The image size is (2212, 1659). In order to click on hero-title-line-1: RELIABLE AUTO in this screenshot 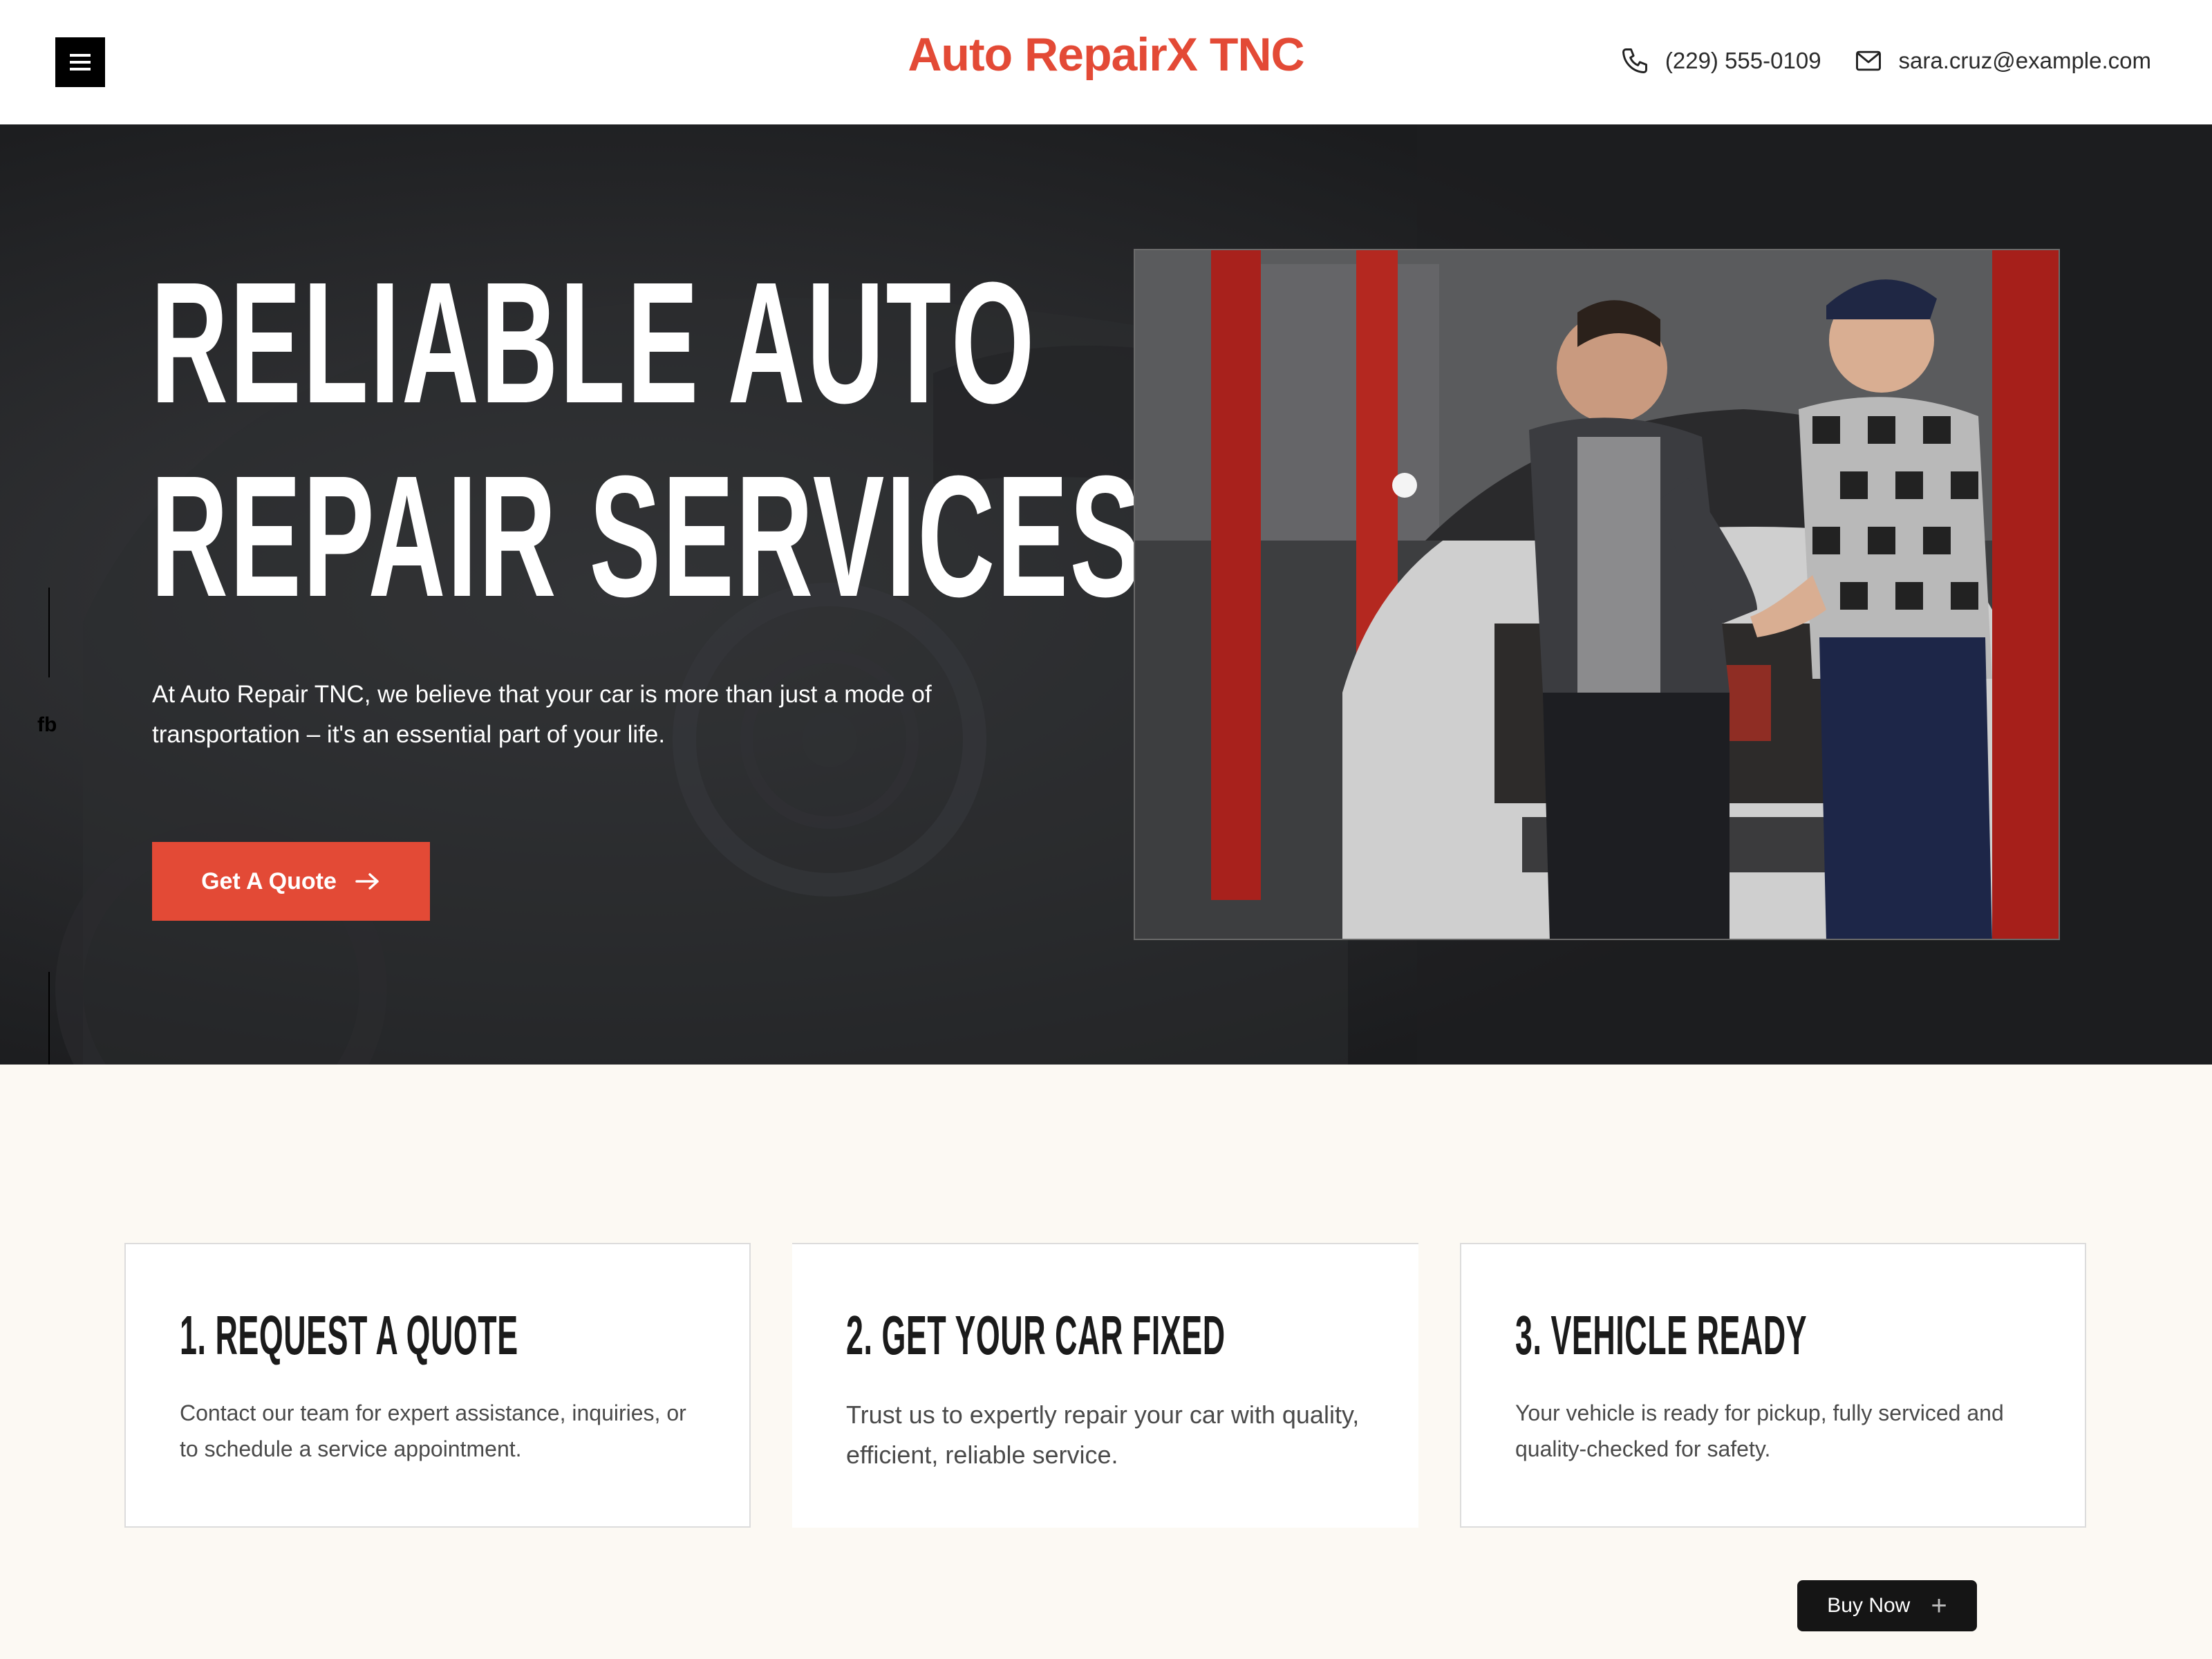, I will do `click(593, 342)`.